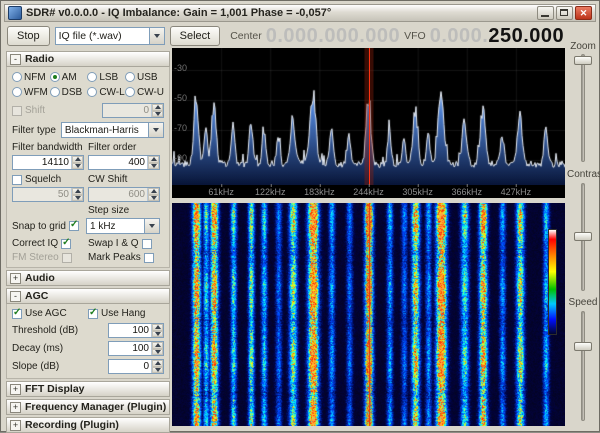 The width and height of the screenshot is (600, 433). What do you see at coordinates (136, 366) in the screenshot?
I see `agc-slope-stepper: 0` at bounding box center [136, 366].